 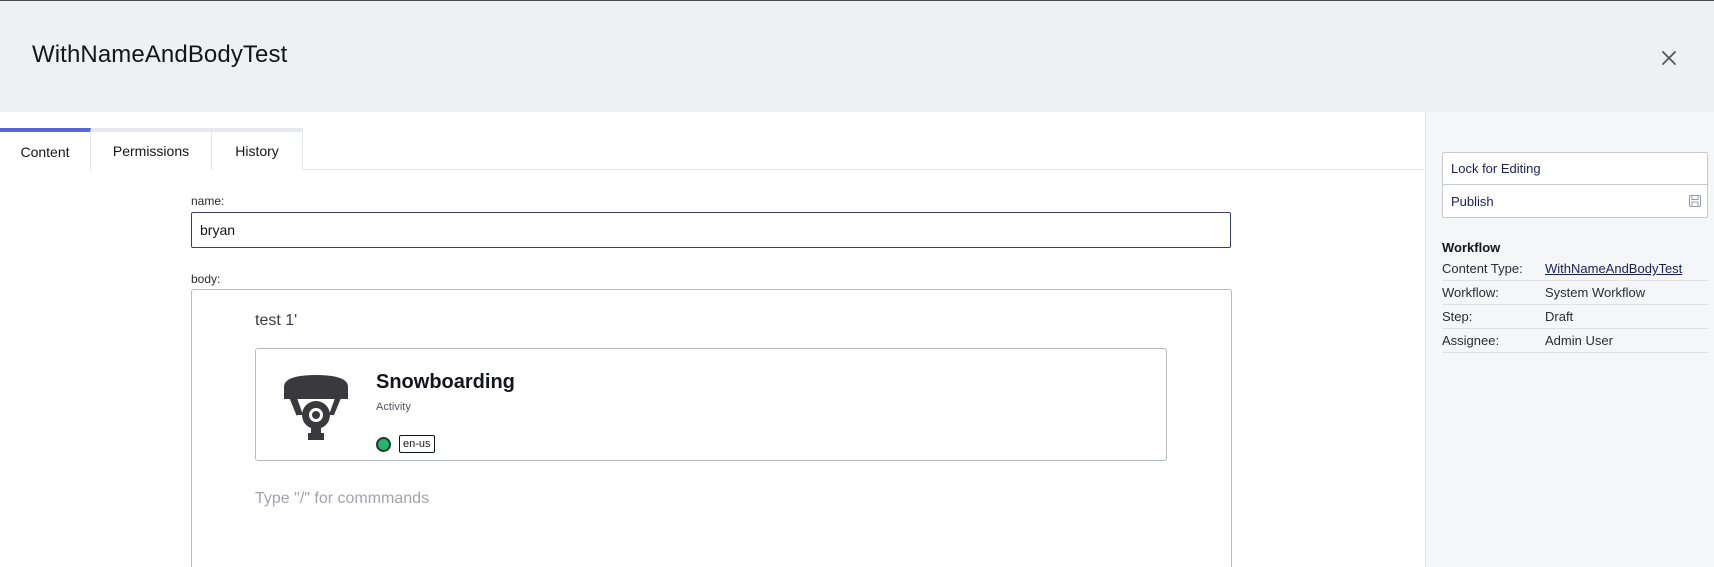 What do you see at coordinates (160, 54) in the screenshot?
I see `dialog-title: WithNameAndBodyTest` at bounding box center [160, 54].